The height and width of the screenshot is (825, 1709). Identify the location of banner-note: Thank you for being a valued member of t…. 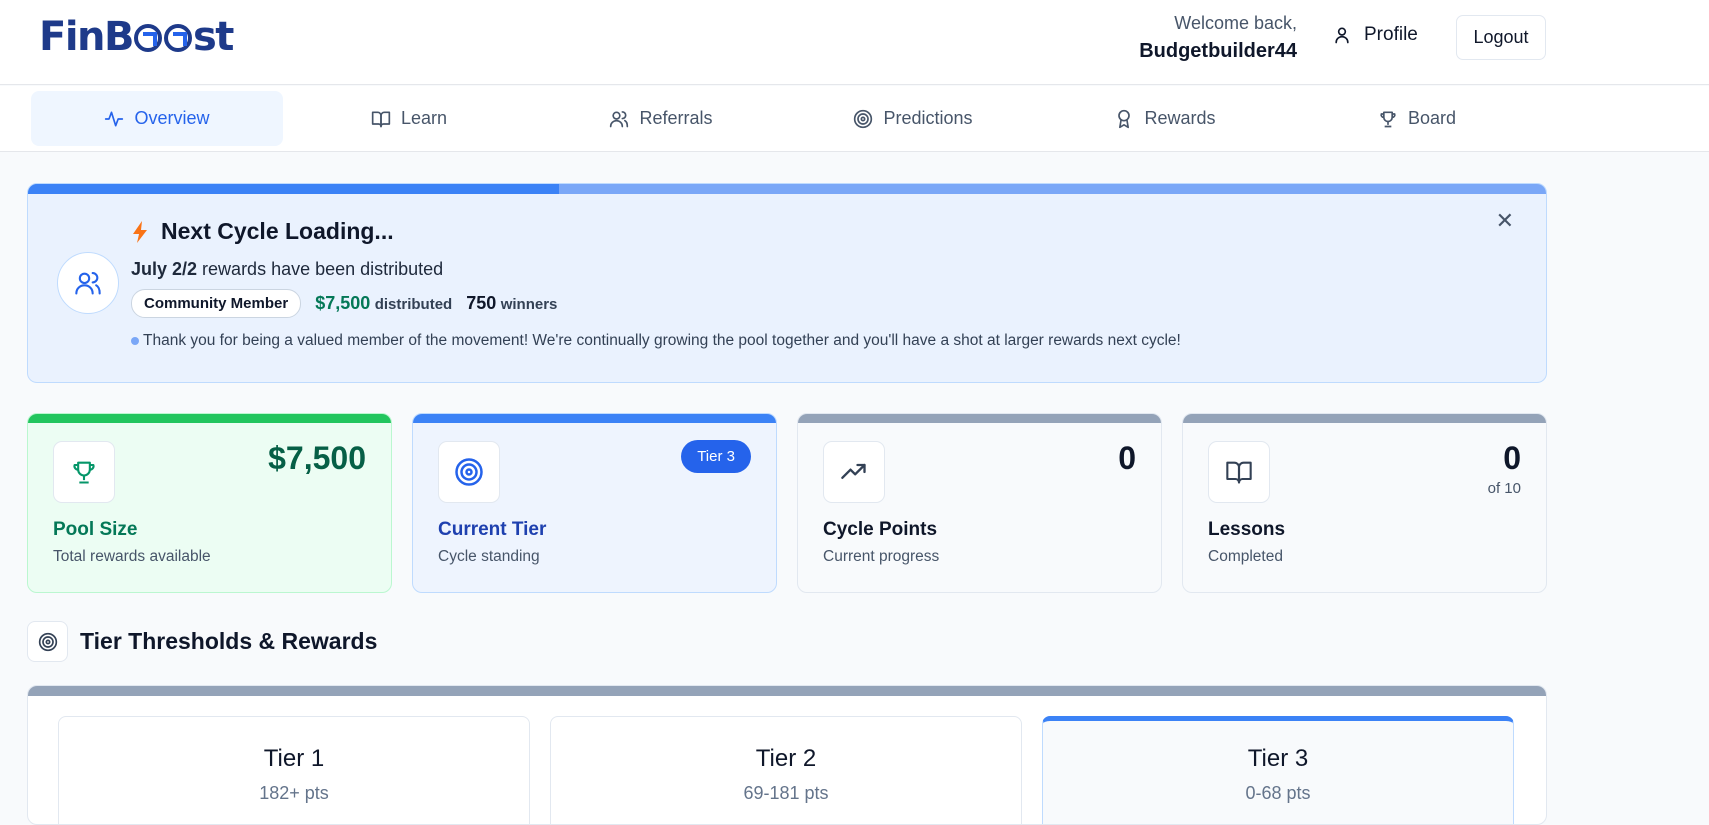
(656, 341).